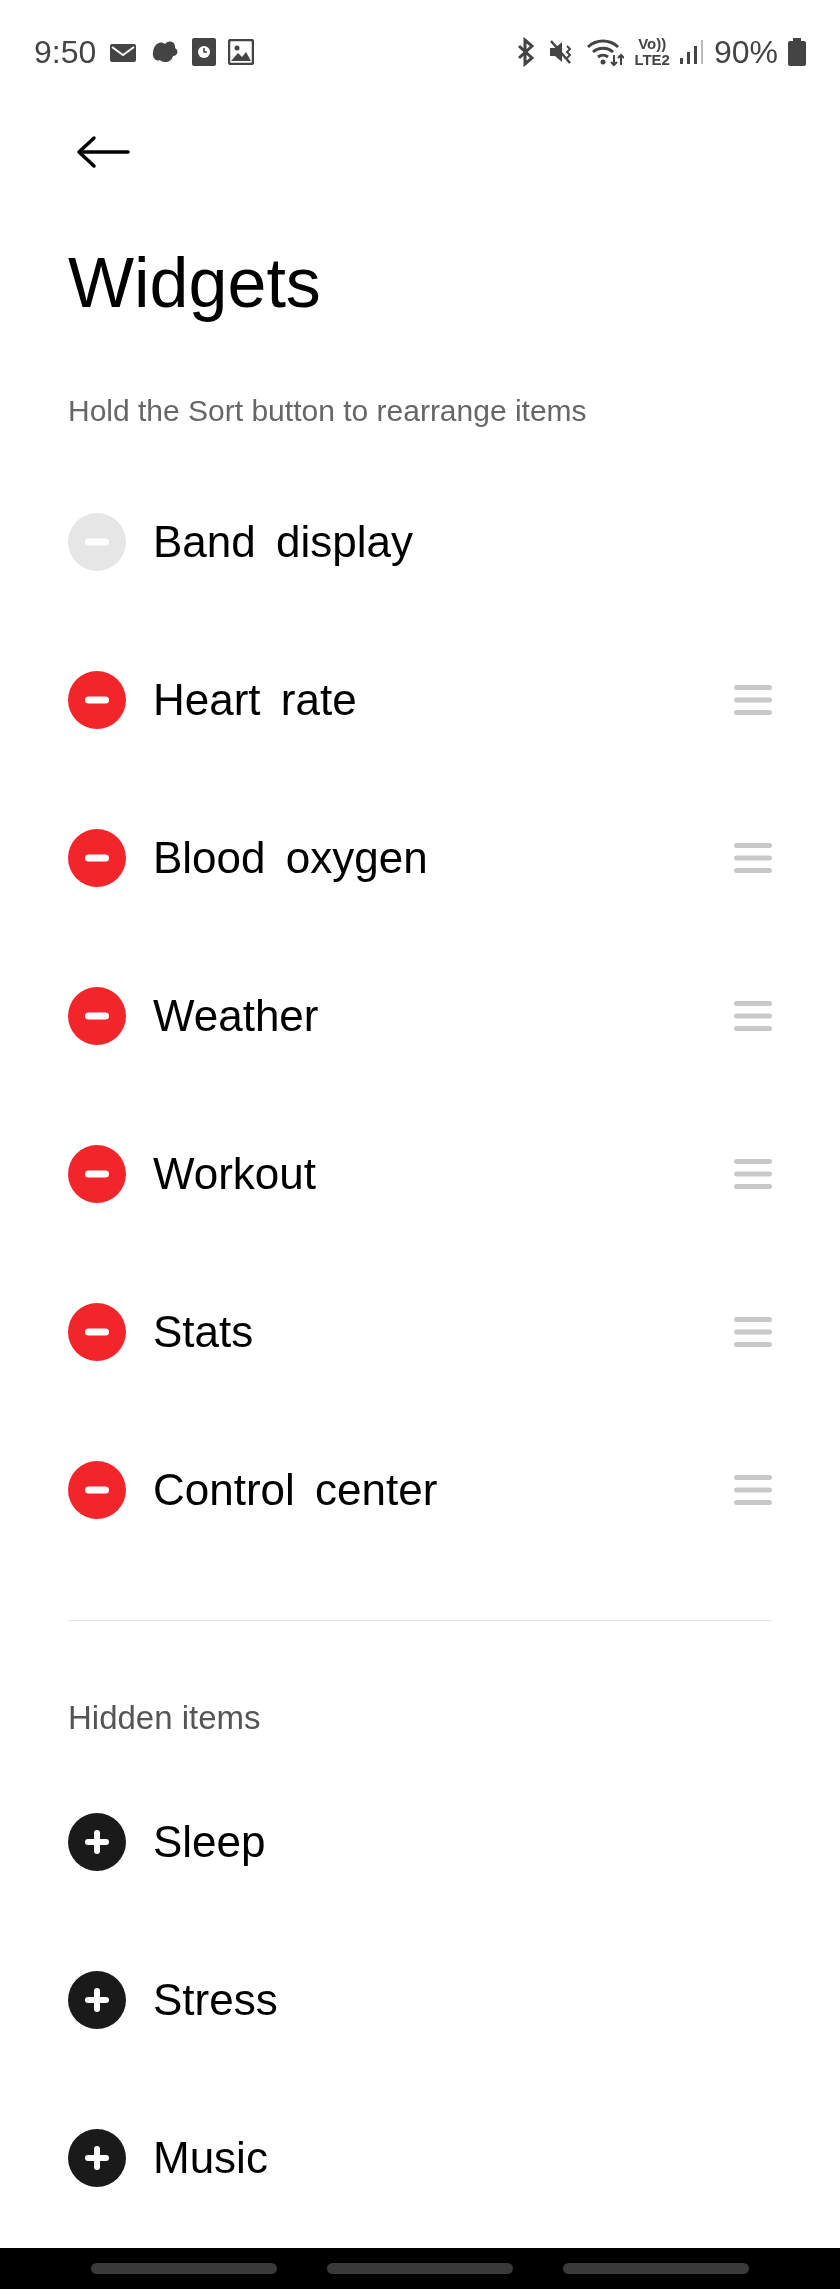 The width and height of the screenshot is (840, 2289). What do you see at coordinates (255, 700) in the screenshot?
I see `widget-label: Heart rate` at bounding box center [255, 700].